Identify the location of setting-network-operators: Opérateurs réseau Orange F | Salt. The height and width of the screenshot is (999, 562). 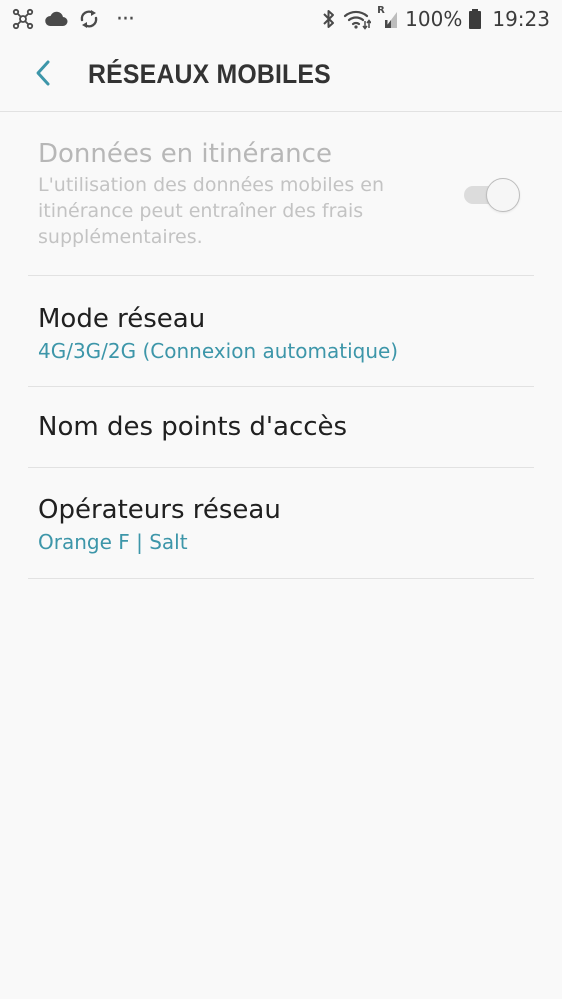
(281, 523).